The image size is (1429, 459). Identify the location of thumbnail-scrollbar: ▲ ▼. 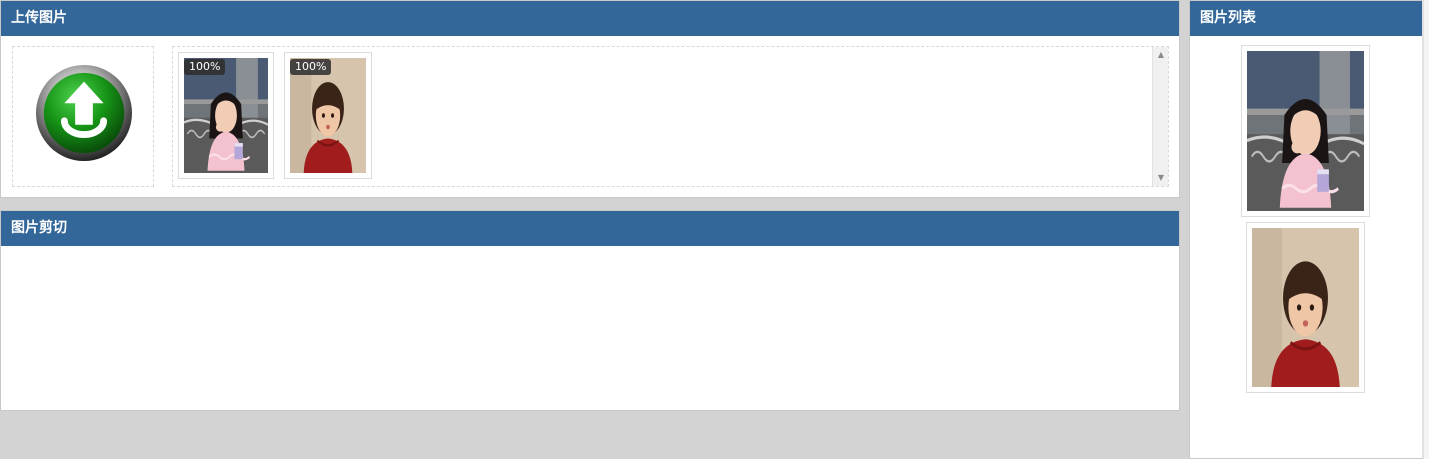
(1160, 116).